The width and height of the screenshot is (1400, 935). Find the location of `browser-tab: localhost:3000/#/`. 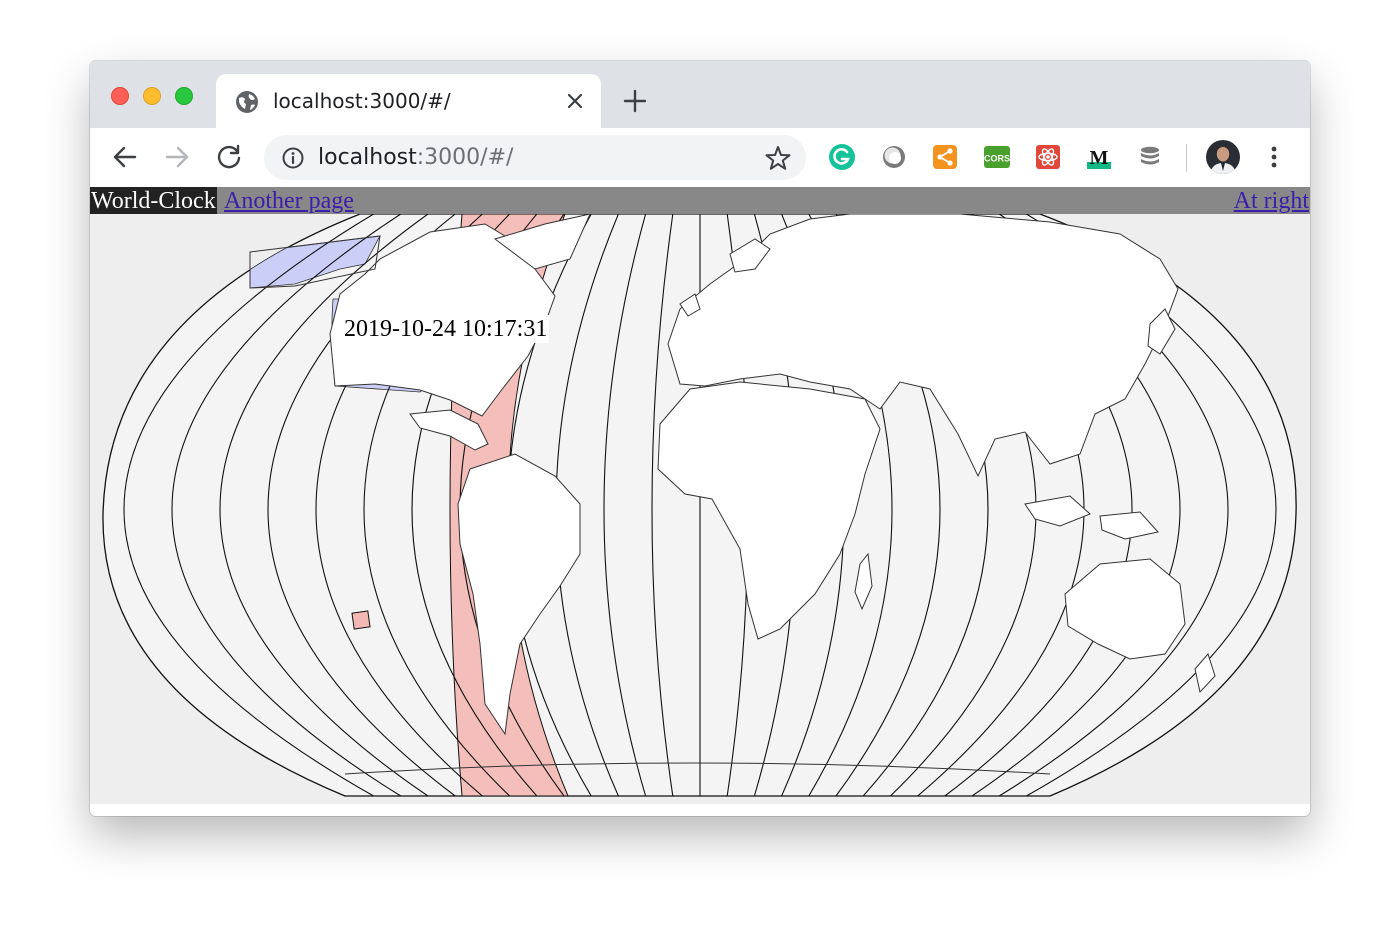

browser-tab: localhost:3000/#/ is located at coordinates (408, 101).